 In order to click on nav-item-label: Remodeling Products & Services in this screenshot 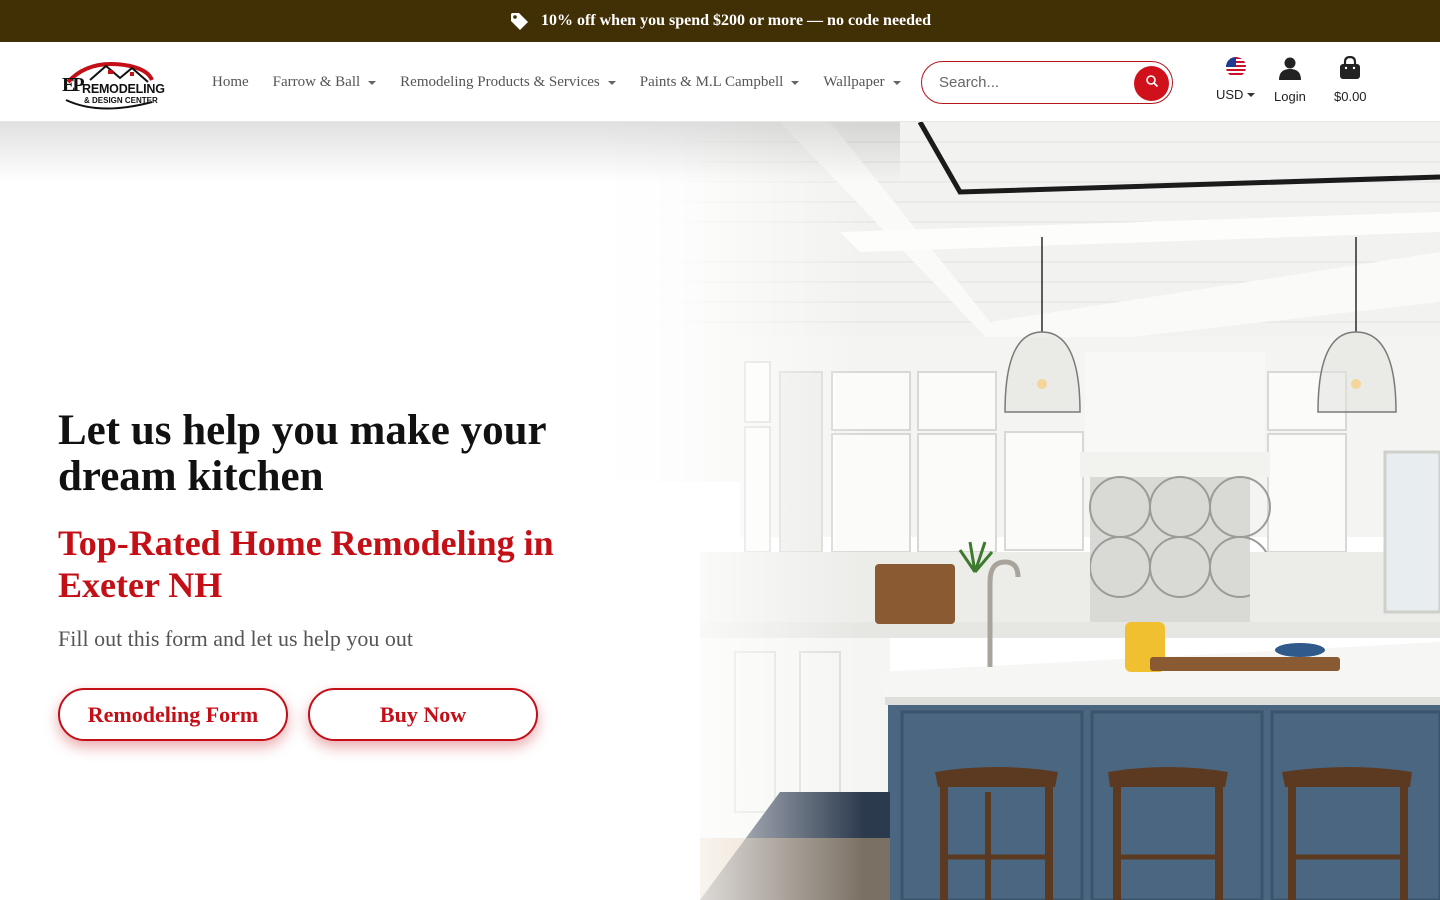, I will do `click(500, 81)`.